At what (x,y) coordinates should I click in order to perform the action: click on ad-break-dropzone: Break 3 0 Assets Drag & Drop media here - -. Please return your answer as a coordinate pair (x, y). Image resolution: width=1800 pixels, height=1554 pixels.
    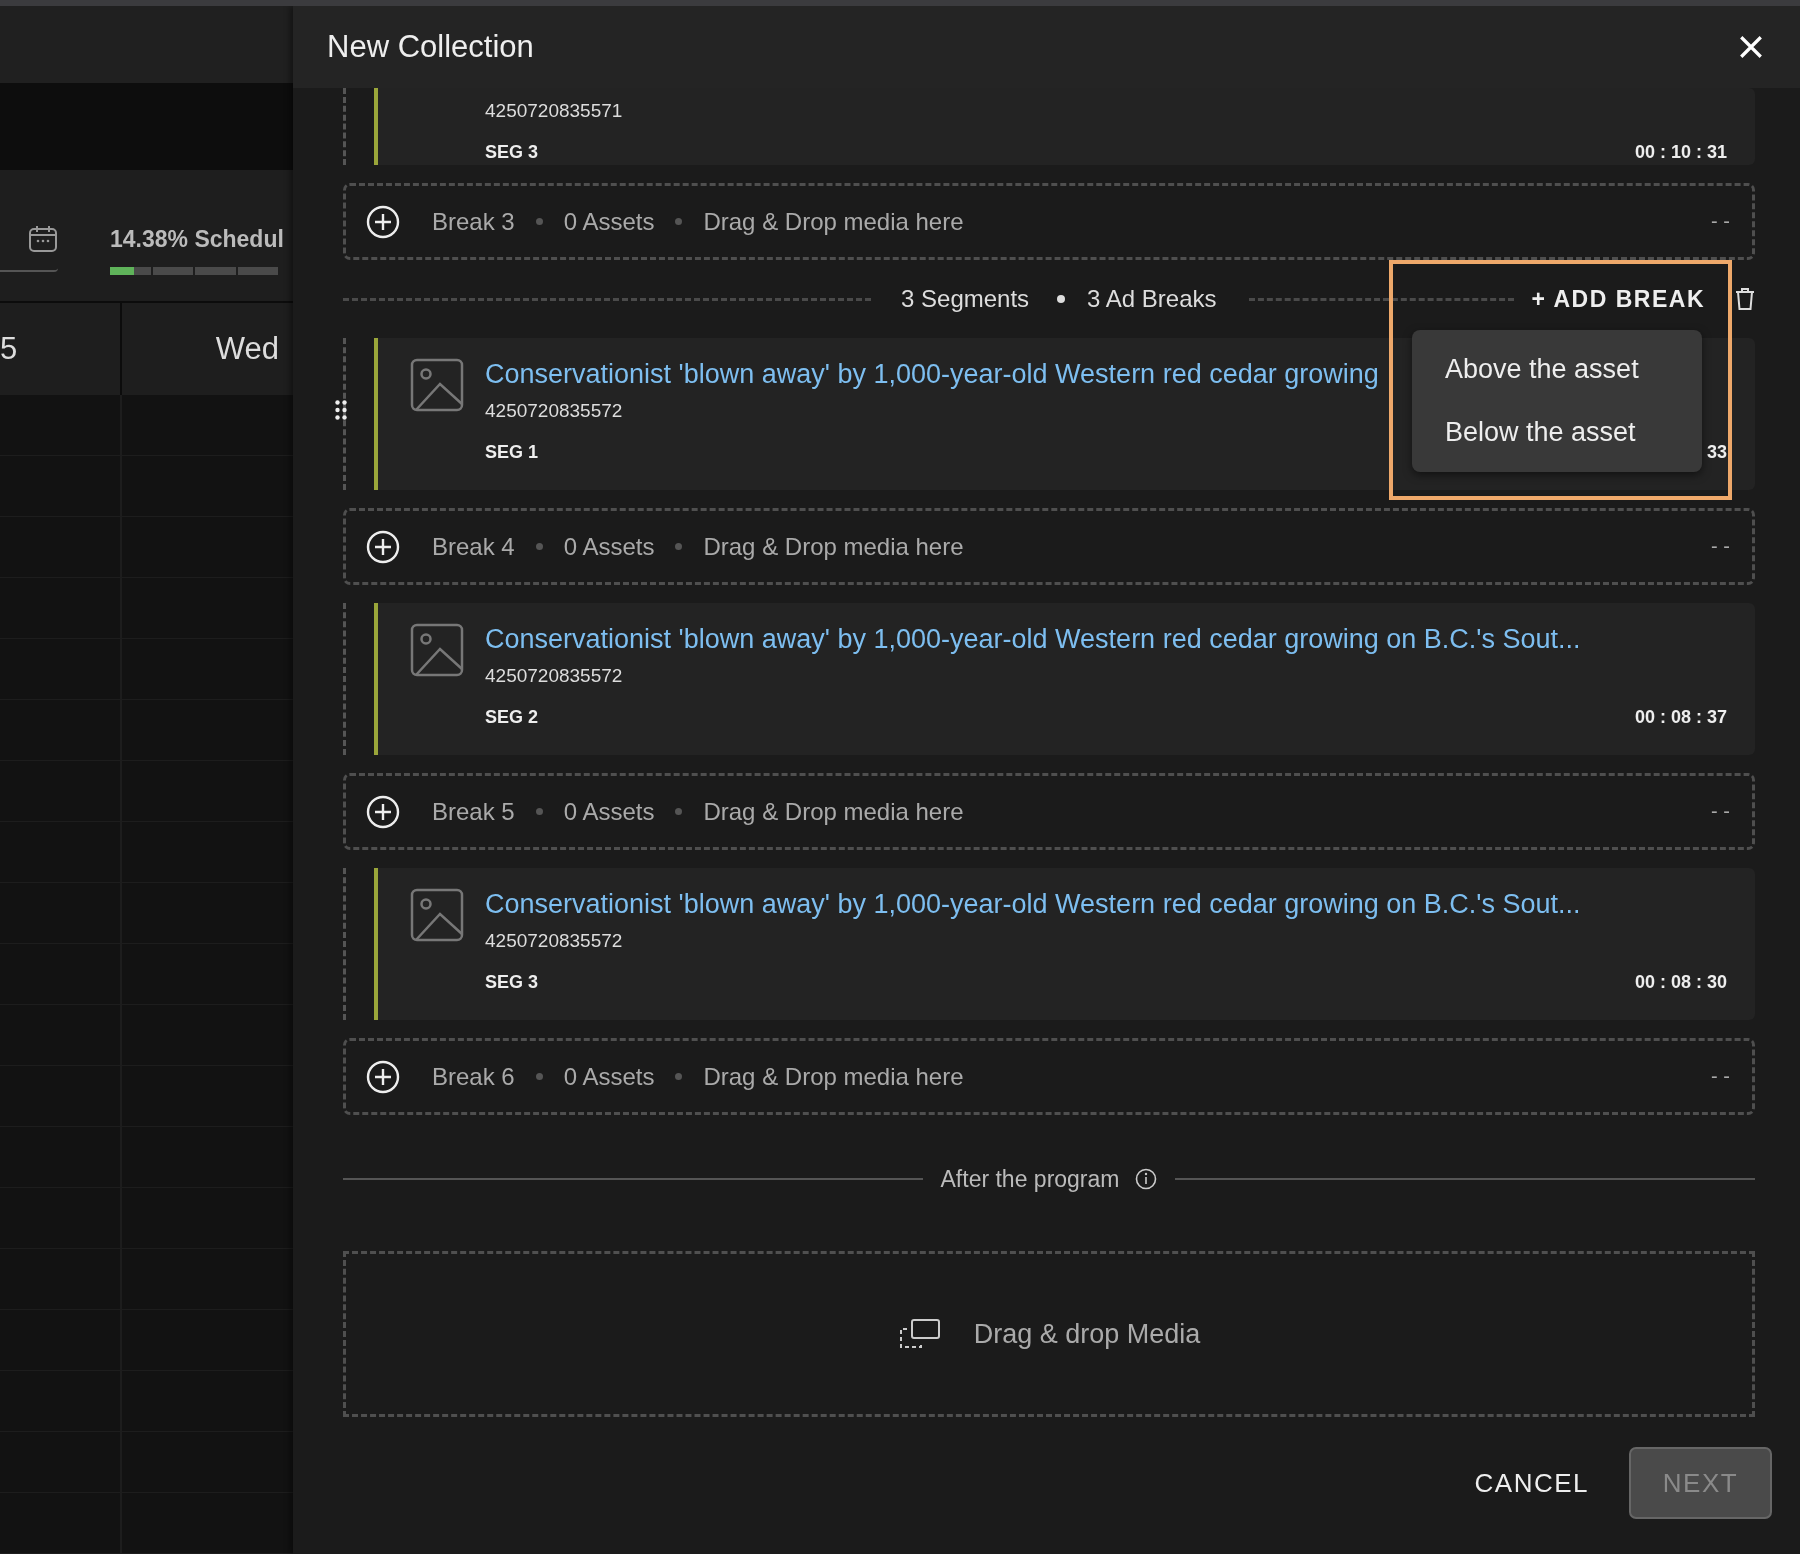
    Looking at the image, I should click on (1049, 221).